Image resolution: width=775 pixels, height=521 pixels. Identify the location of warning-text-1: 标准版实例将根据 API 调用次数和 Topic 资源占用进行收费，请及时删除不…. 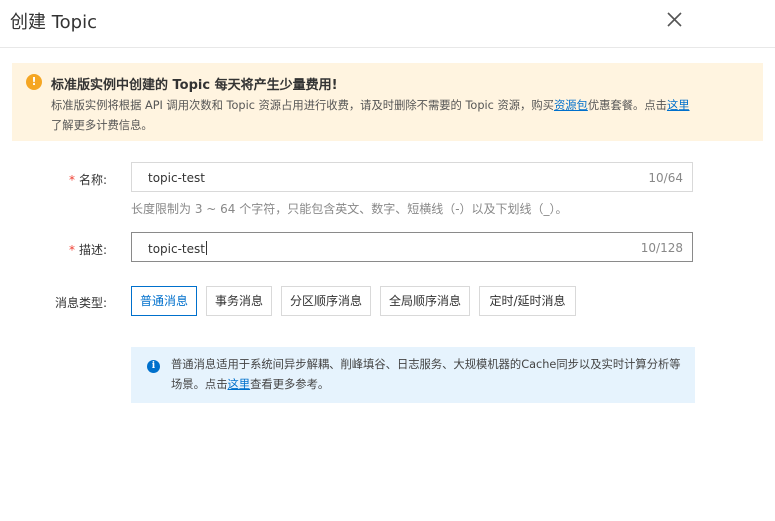
(302, 105).